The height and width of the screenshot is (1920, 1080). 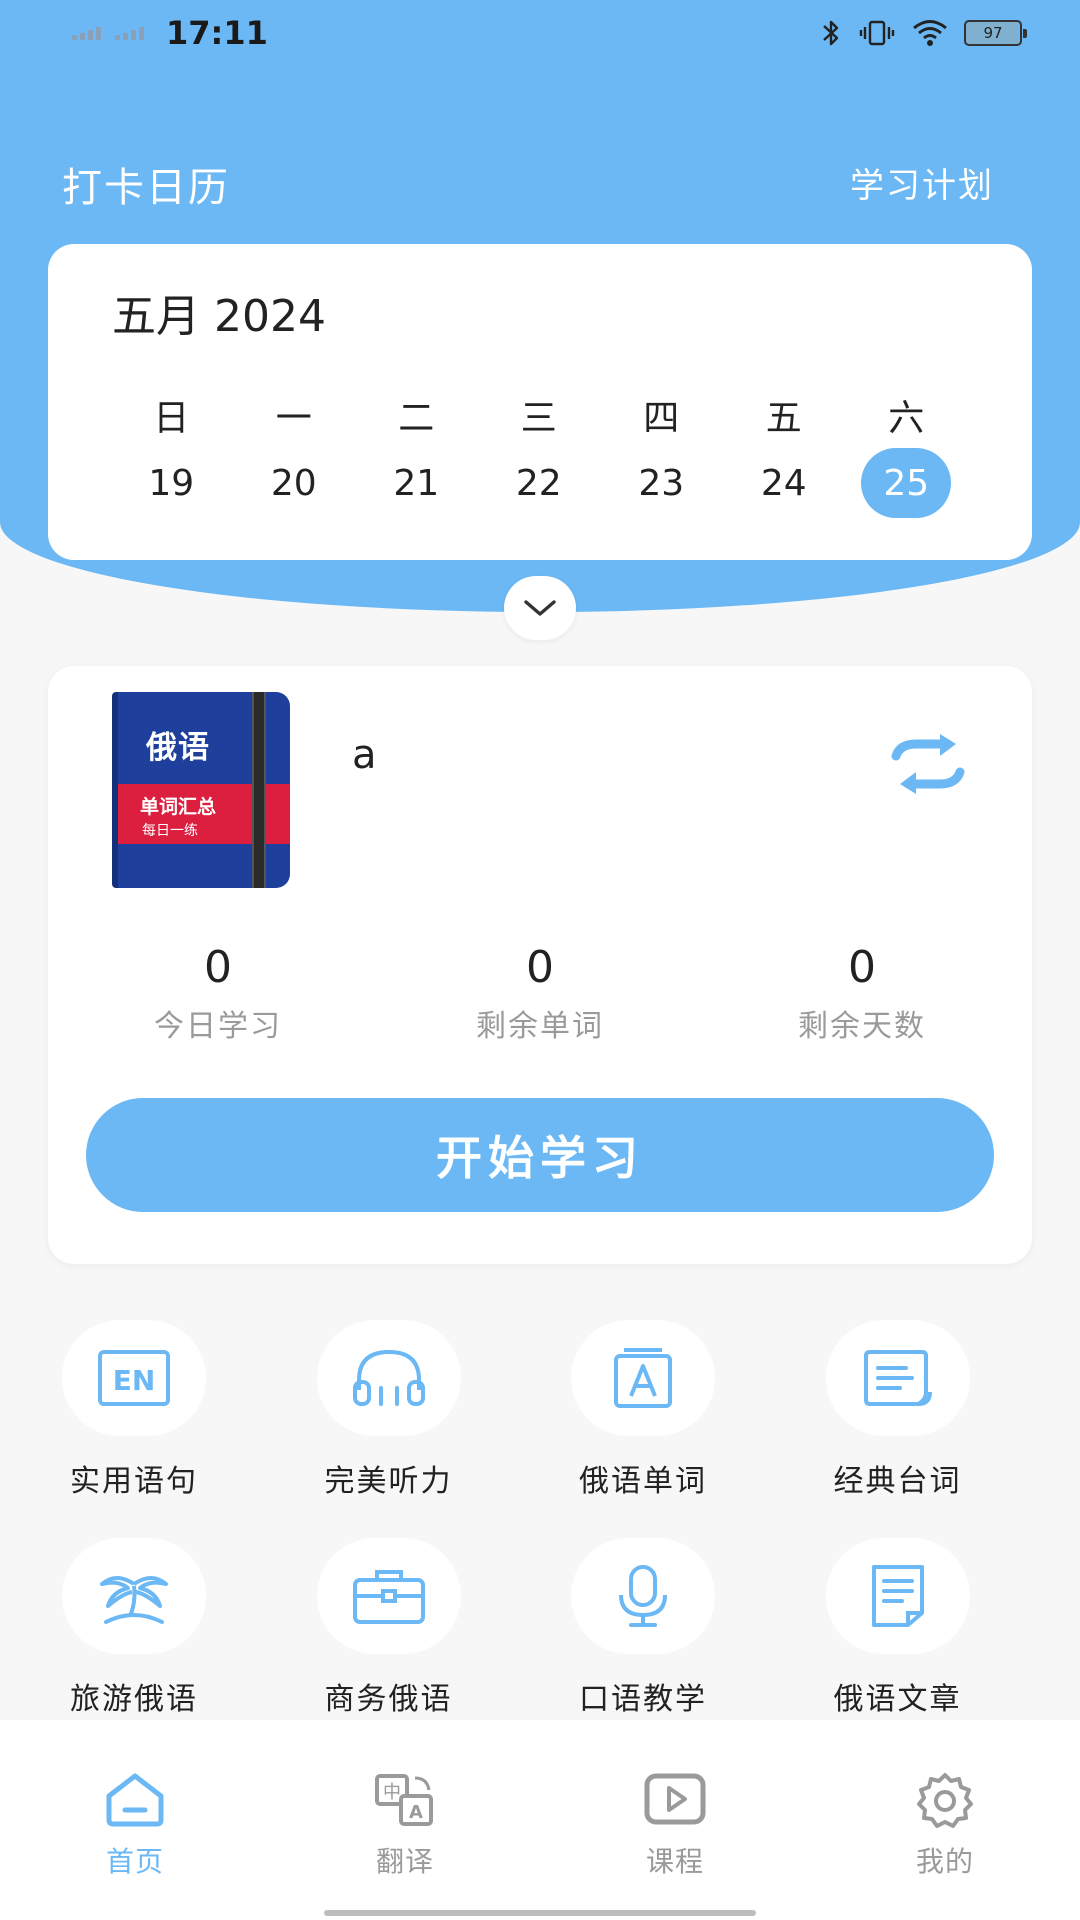 I want to click on translate-icon: 中 A, so click(x=404, y=1800).